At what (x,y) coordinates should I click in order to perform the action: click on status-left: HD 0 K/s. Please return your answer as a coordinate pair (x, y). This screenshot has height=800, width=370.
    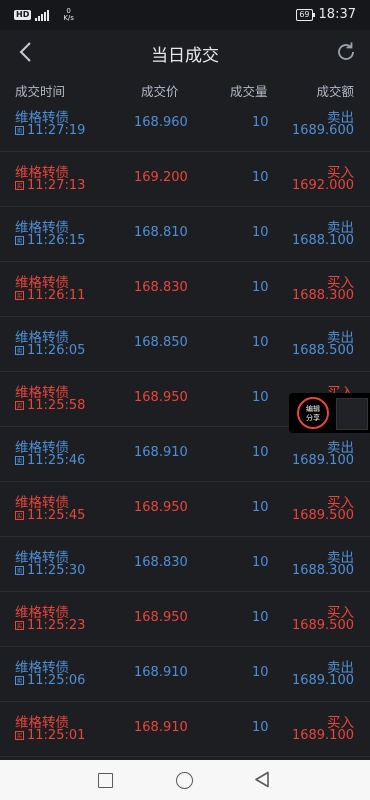
    Looking at the image, I should click on (44, 15).